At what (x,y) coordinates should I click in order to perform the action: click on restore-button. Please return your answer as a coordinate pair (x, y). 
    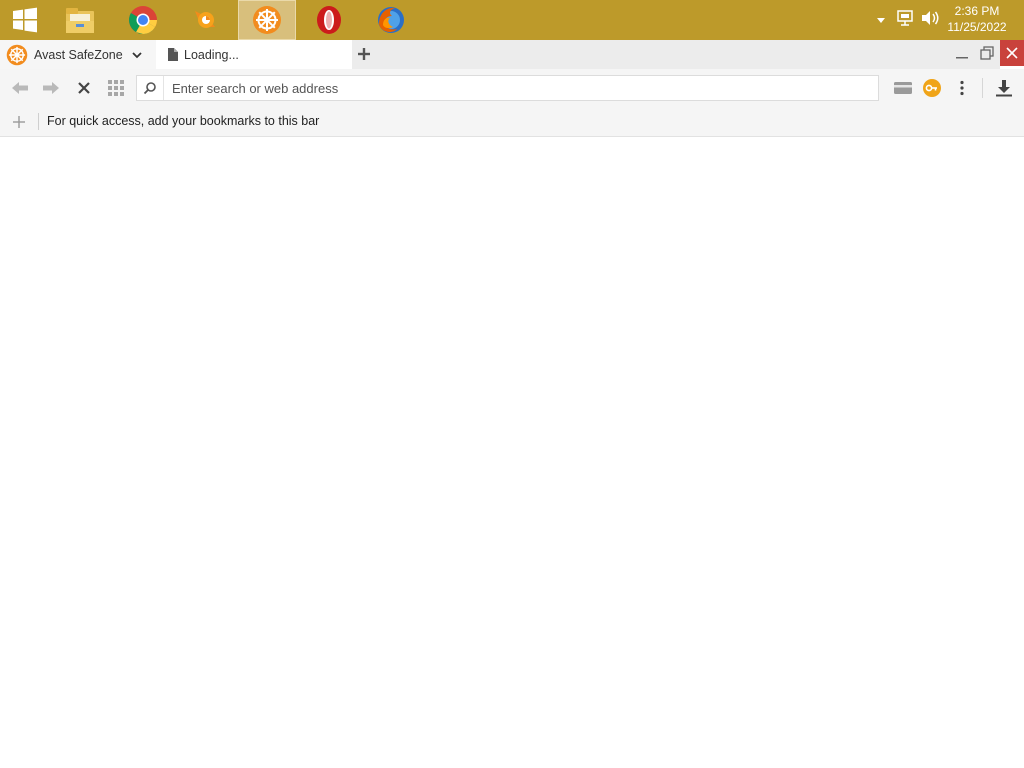
    Looking at the image, I should click on (987, 53).